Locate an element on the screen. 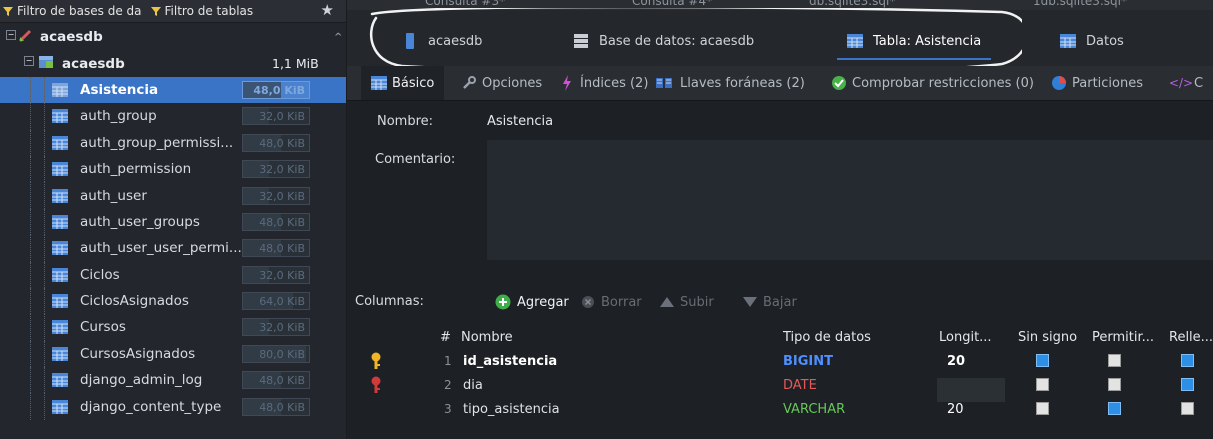  row-number: 3 is located at coordinates (448, 409).